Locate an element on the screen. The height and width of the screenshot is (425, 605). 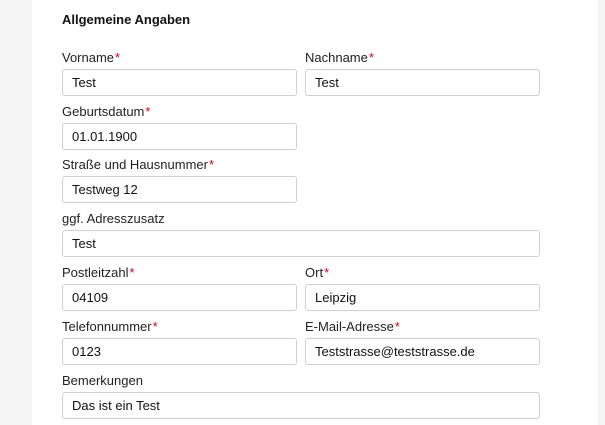
geburtsdatum-input is located at coordinates (179, 136).